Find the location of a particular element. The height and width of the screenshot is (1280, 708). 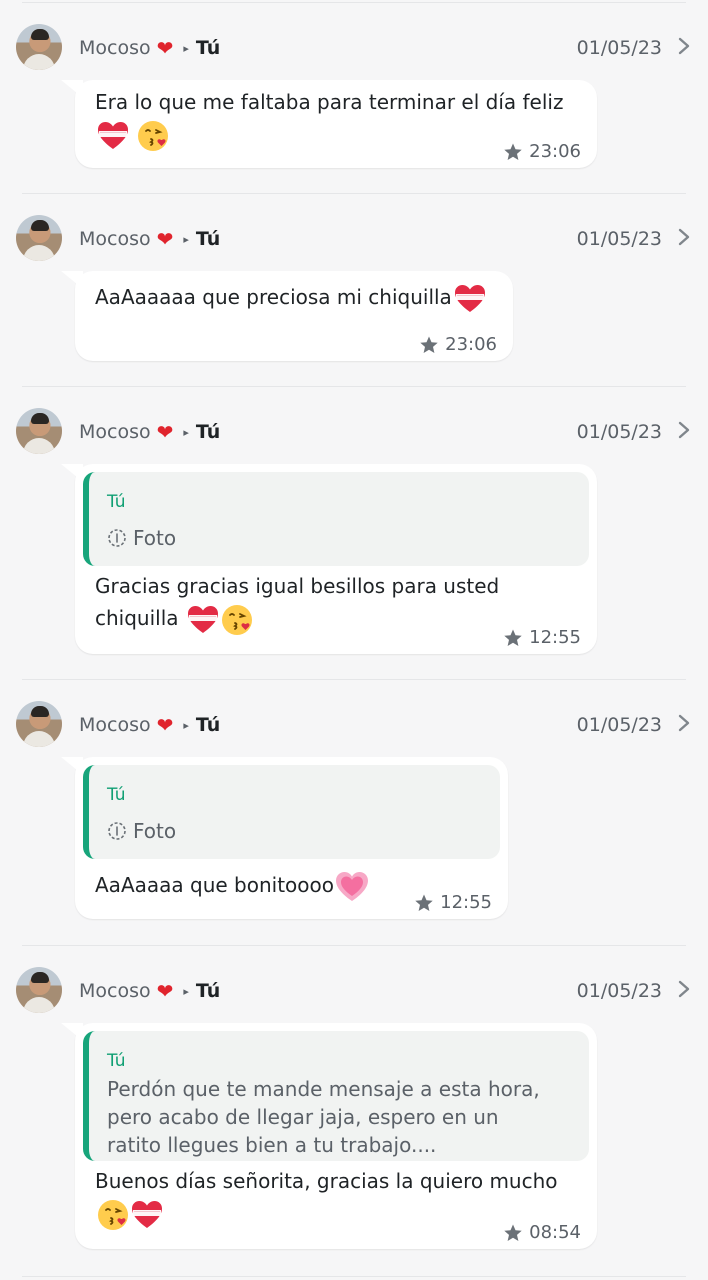

message-time: 23:06 is located at coordinates (471, 344).